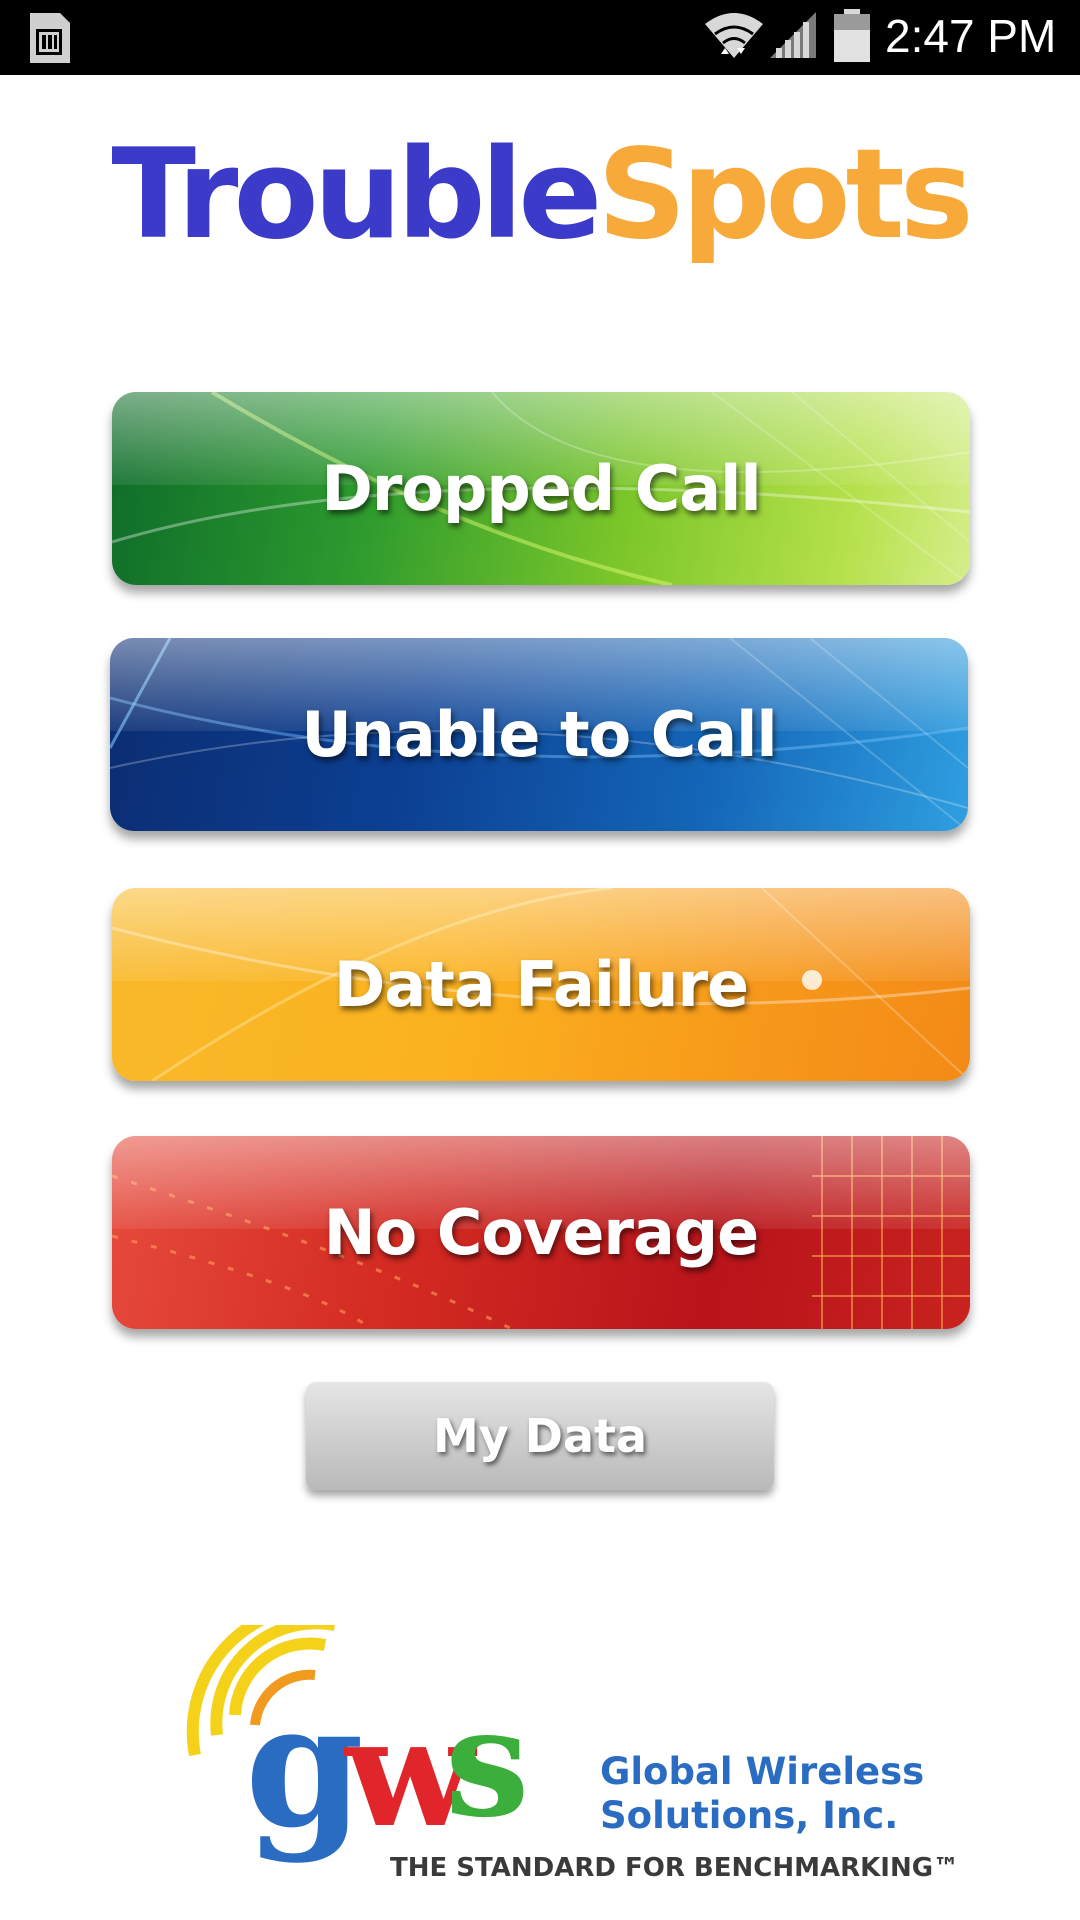 This screenshot has height=1920, width=1080. What do you see at coordinates (785, 195) in the screenshot?
I see `app-title-spots: Spots` at bounding box center [785, 195].